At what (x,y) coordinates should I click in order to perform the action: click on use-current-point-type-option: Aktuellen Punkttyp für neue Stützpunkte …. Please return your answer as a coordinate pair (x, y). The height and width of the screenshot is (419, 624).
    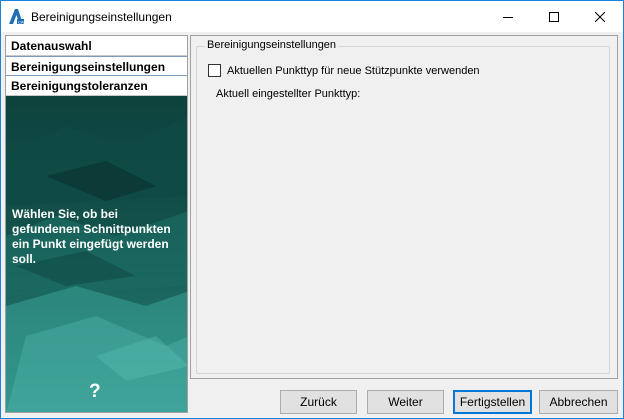
    Looking at the image, I should click on (344, 70).